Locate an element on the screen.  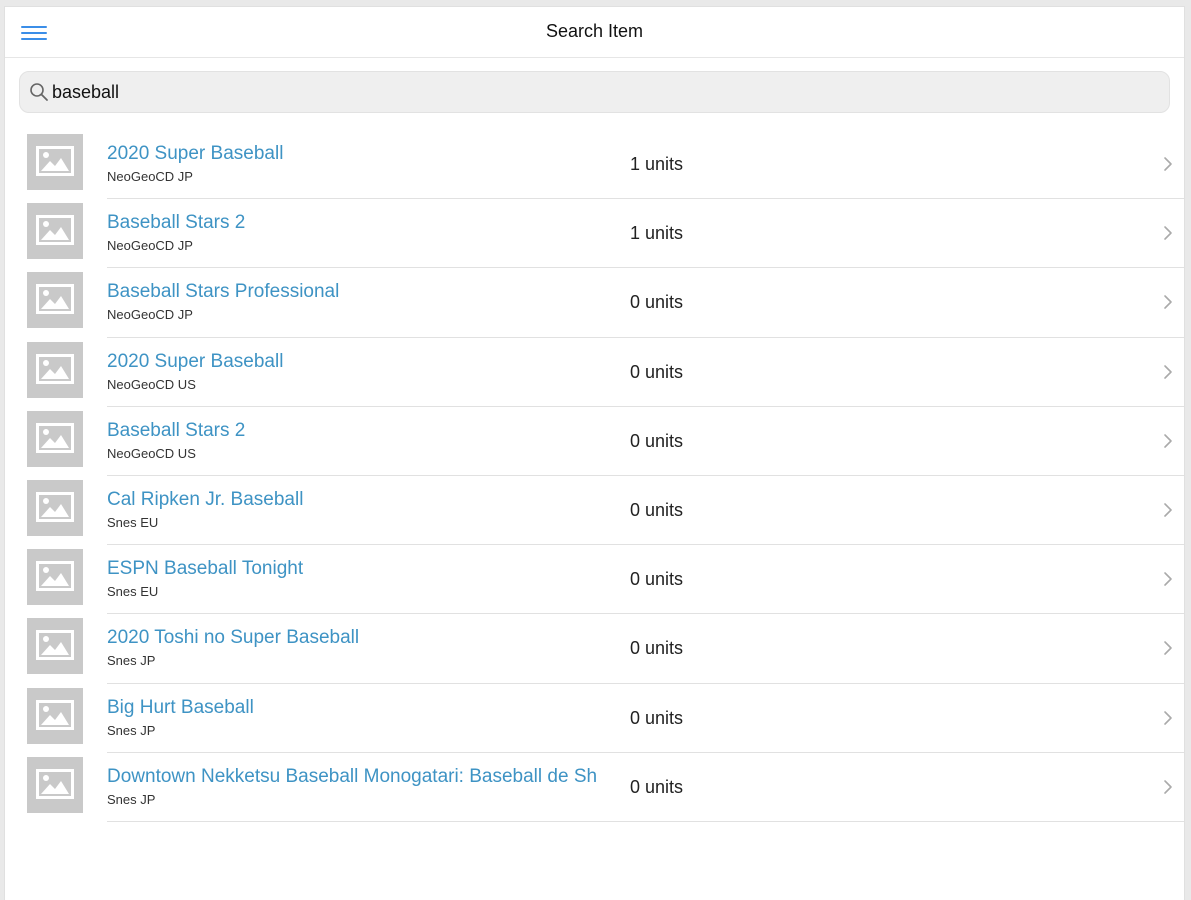
item-name: Baseball Stars Professional is located at coordinates (223, 292).